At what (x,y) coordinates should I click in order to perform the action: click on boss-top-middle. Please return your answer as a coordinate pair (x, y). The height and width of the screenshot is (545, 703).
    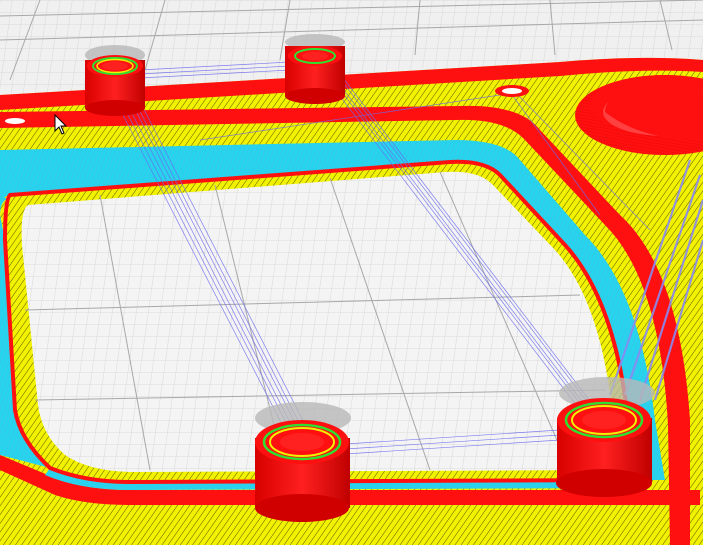
    Looking at the image, I should click on (315, 69).